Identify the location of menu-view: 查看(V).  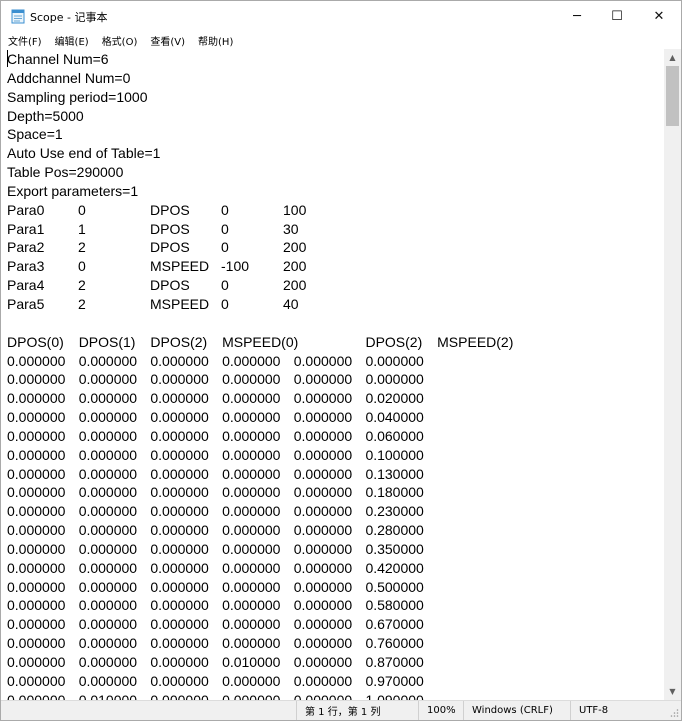
(167, 40).